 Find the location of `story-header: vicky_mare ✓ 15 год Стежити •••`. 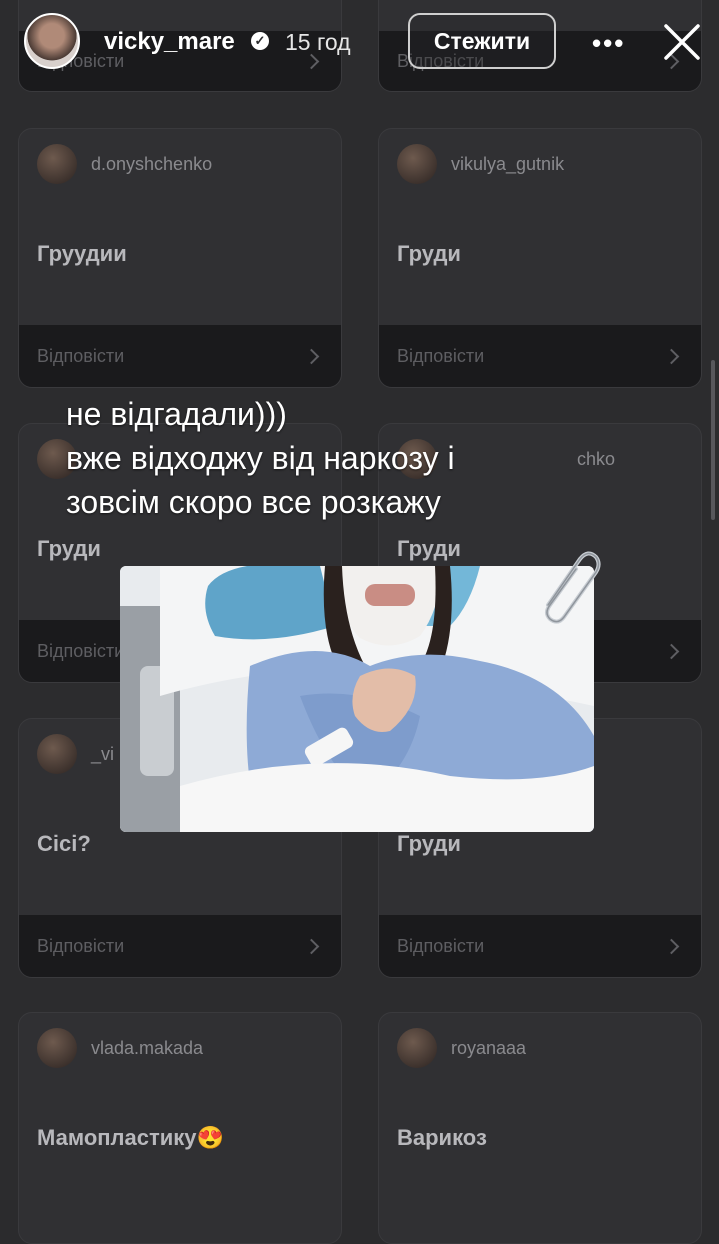

story-header: vicky_mare ✓ 15 год Стежити ••• is located at coordinates (359, 43).